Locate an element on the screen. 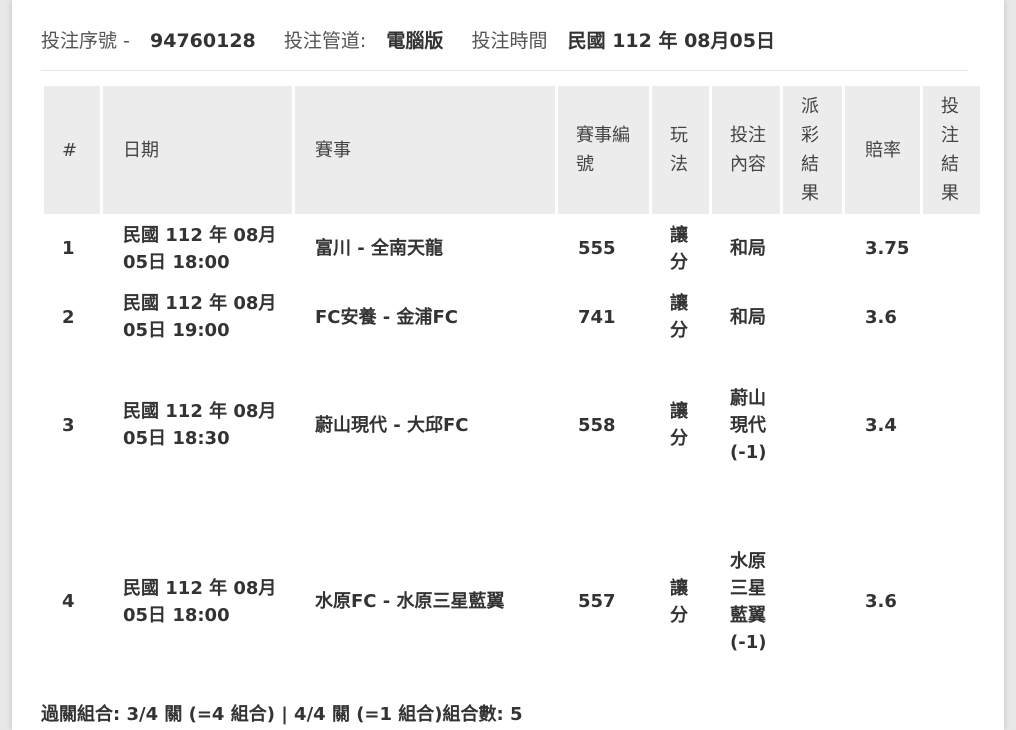 The height and width of the screenshot is (730, 1016). row-num: 1 is located at coordinates (68, 248).